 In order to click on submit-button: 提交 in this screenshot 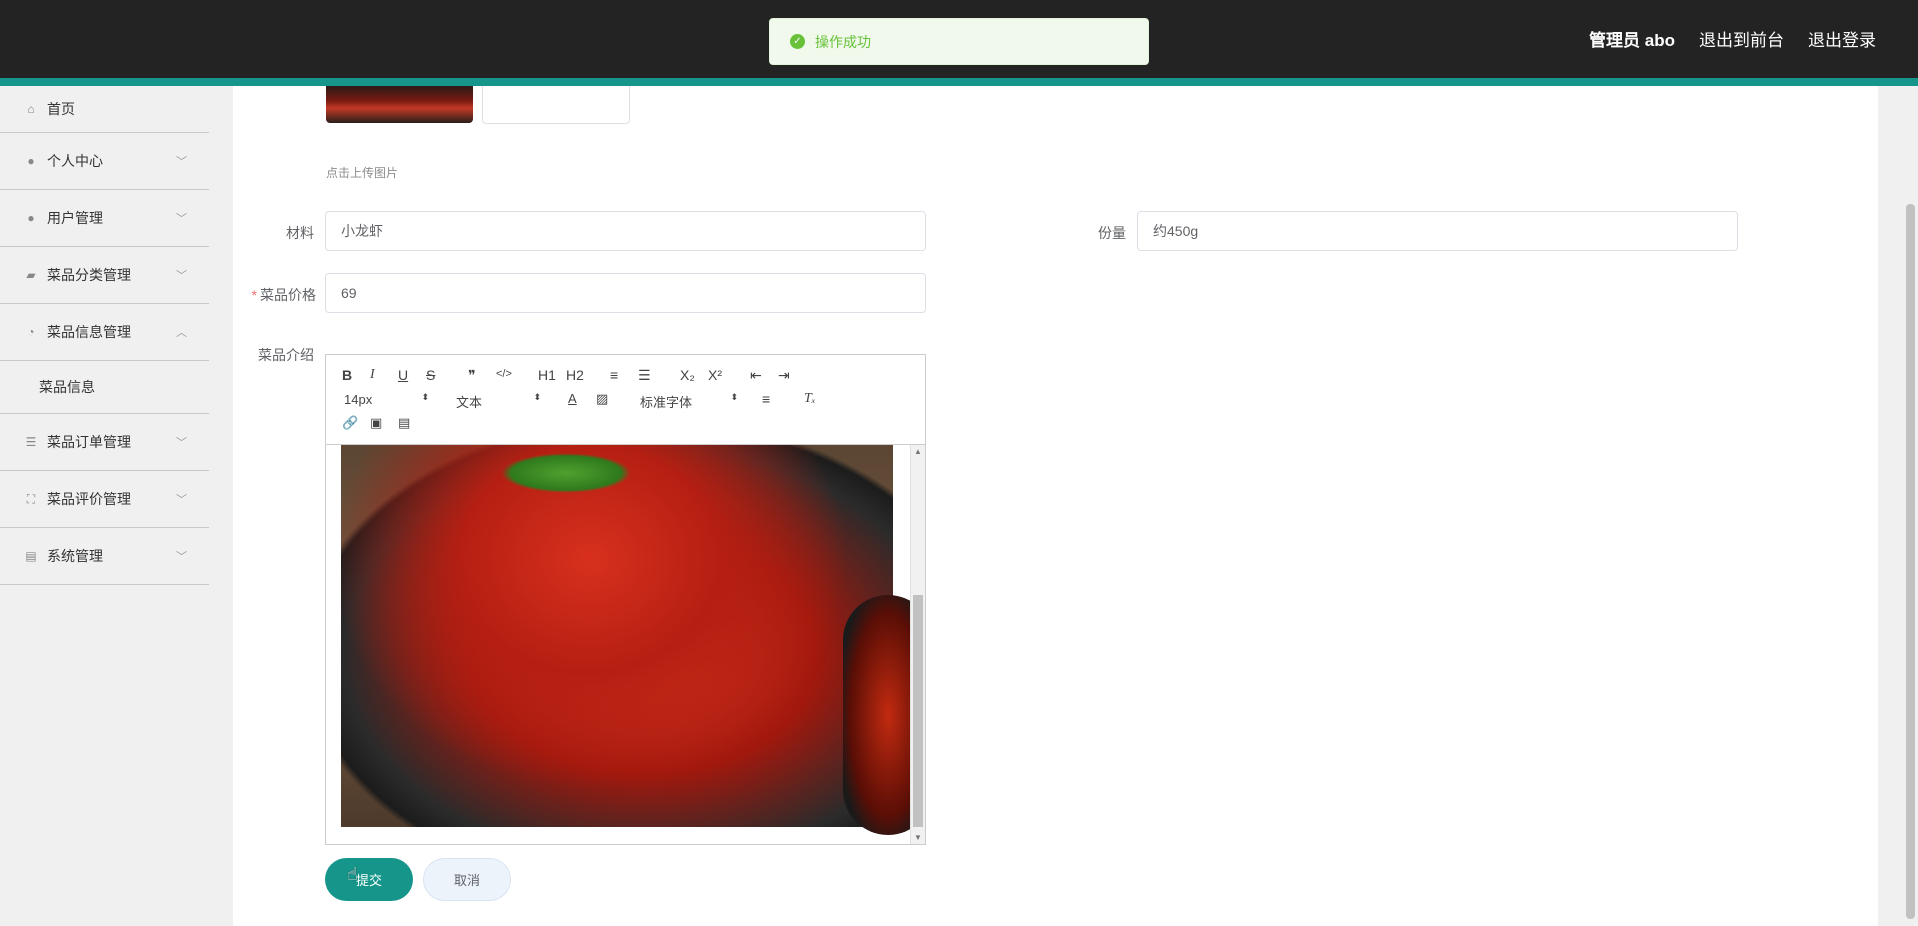, I will do `click(369, 879)`.